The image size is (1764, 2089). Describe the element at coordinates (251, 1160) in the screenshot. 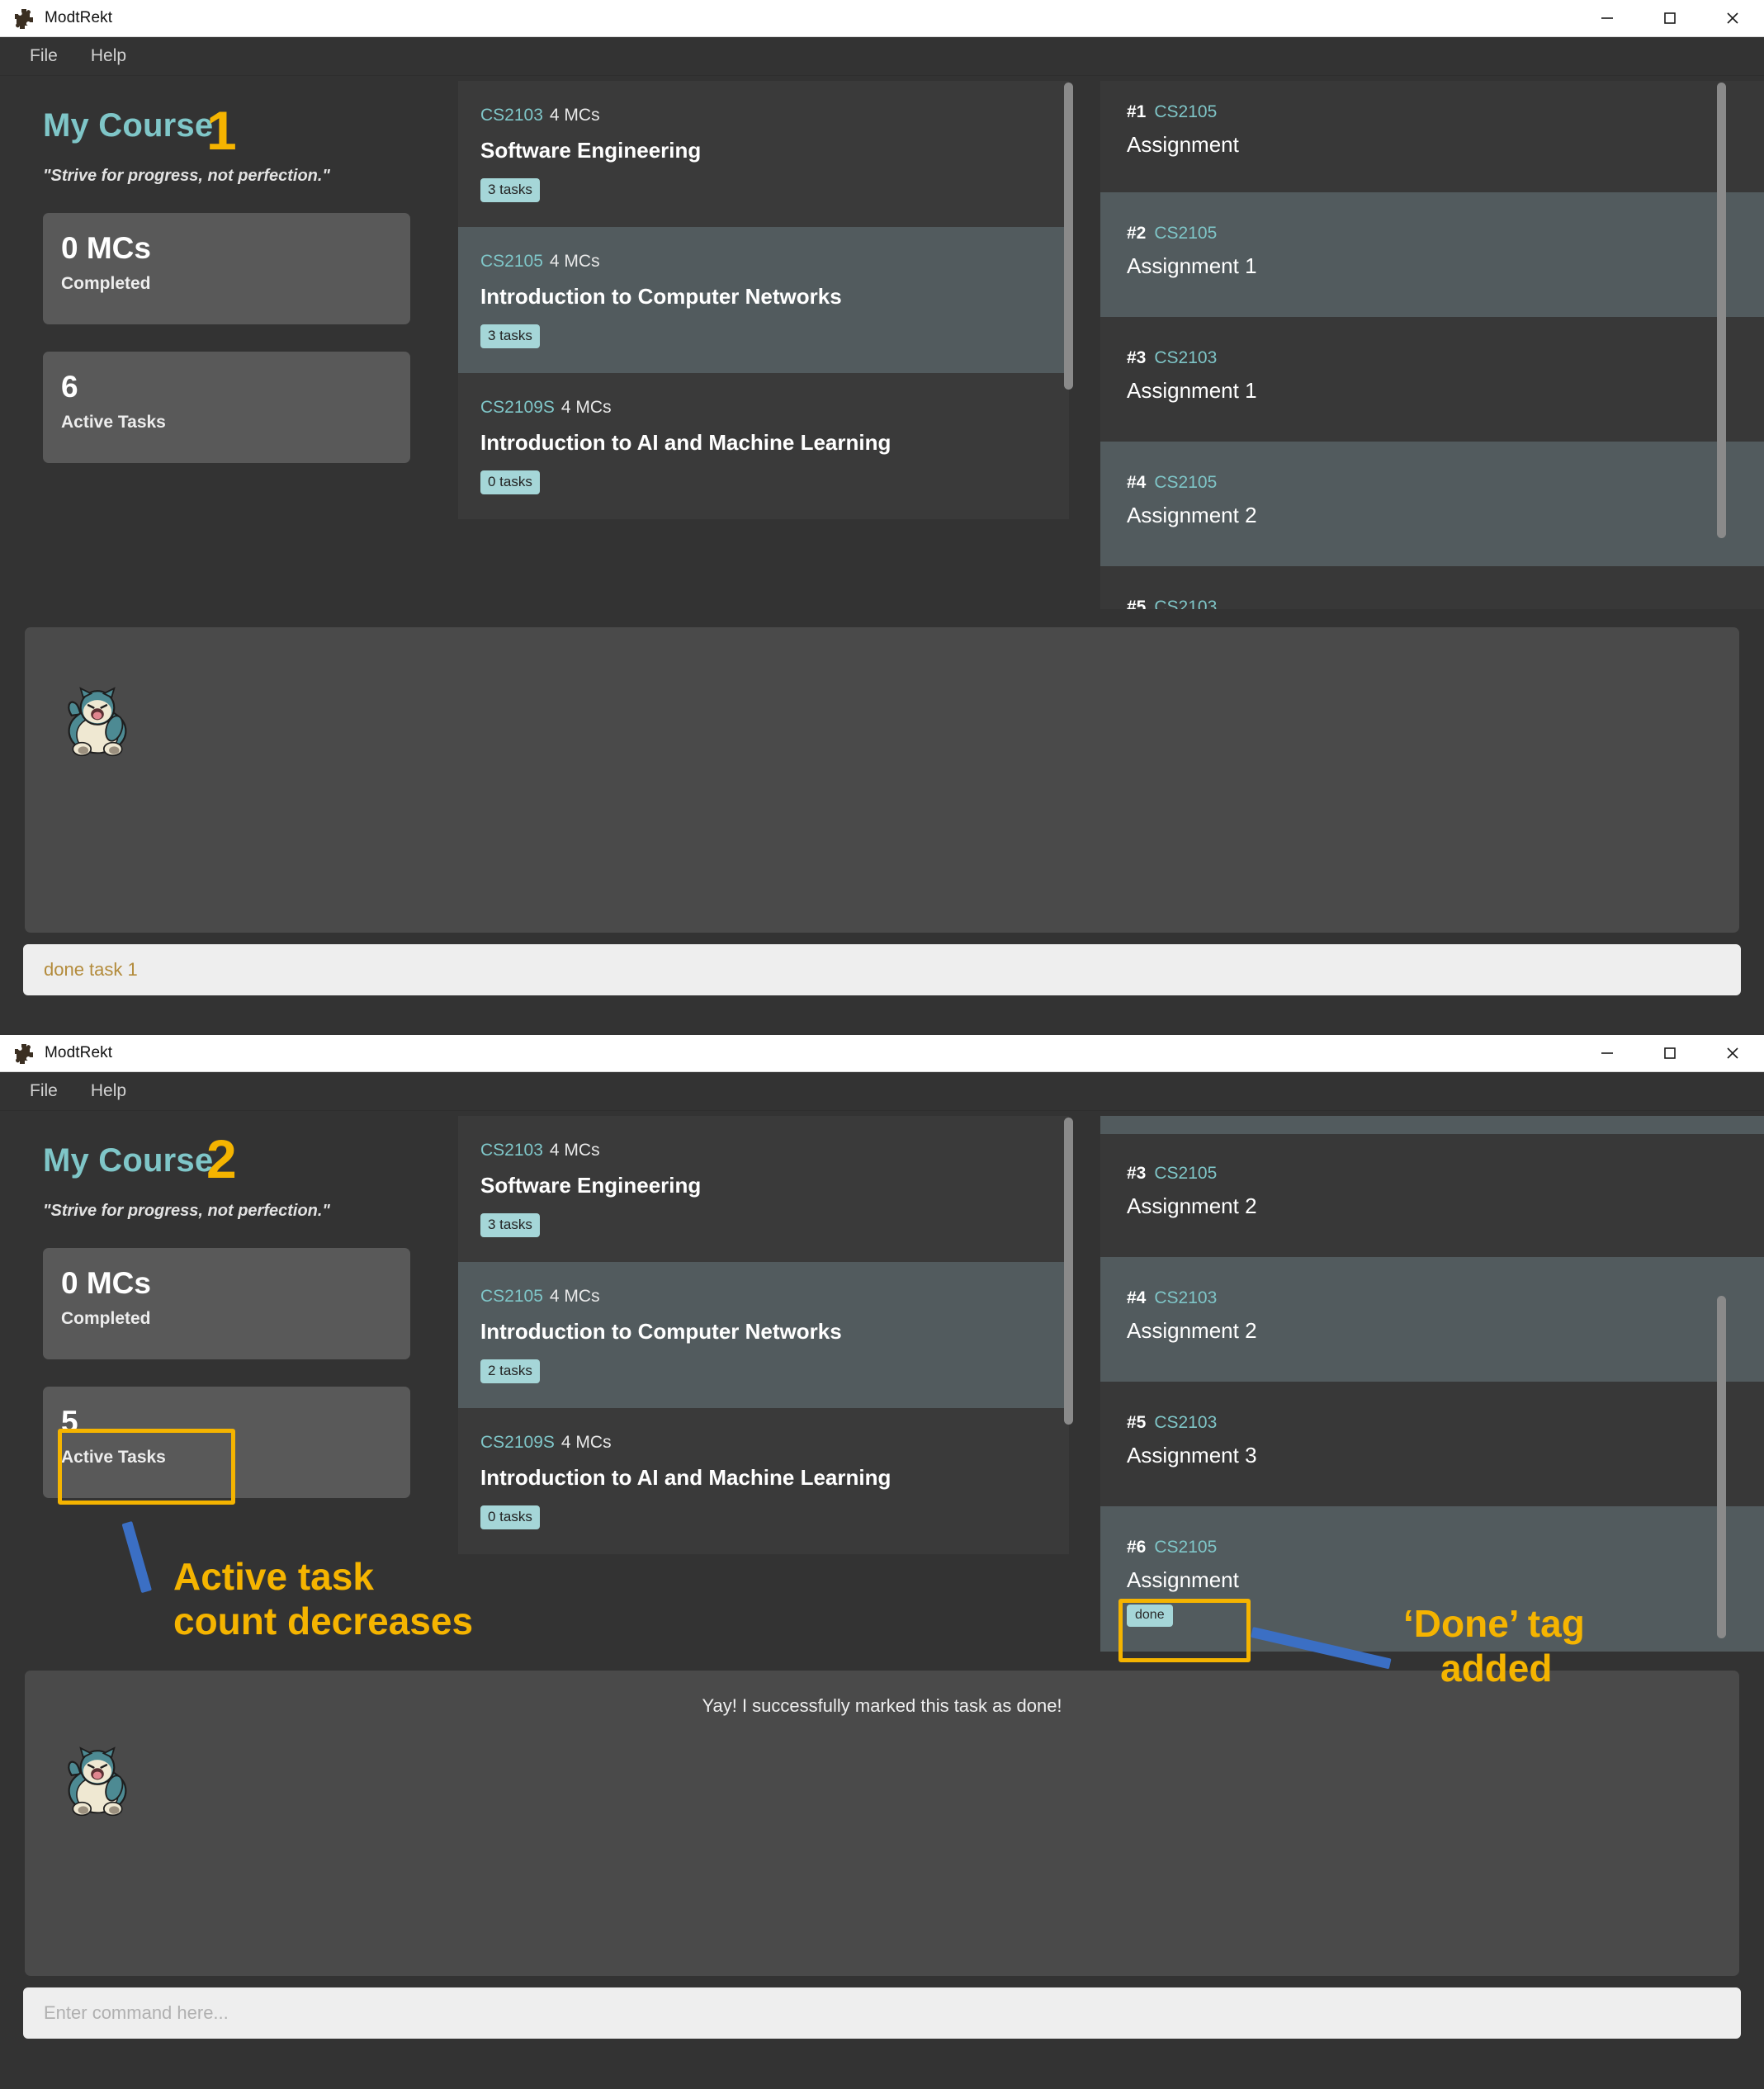

I see `course-heading-row-2: My Course` at that location.